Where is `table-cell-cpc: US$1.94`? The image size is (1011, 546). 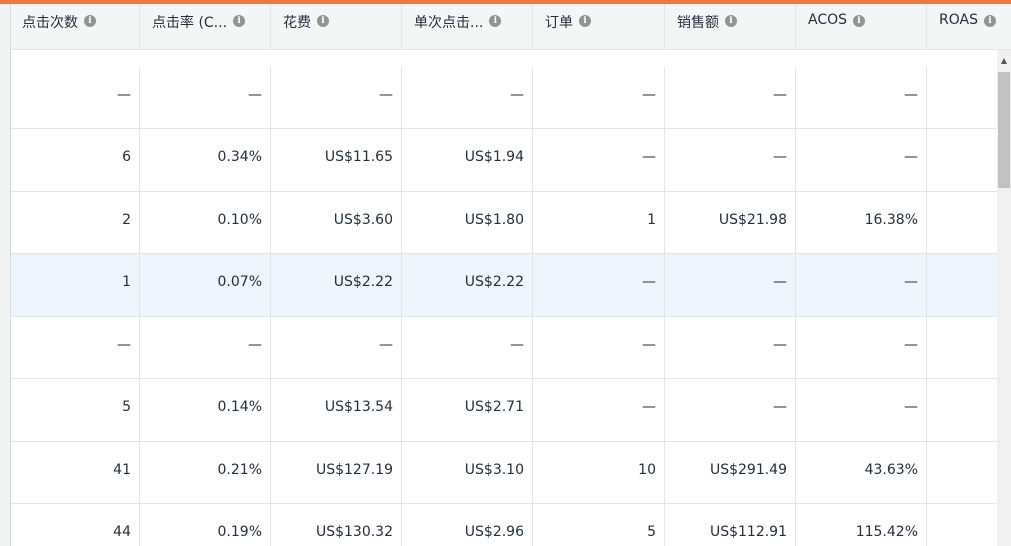
table-cell-cpc: US$1.94 is located at coordinates (467, 160).